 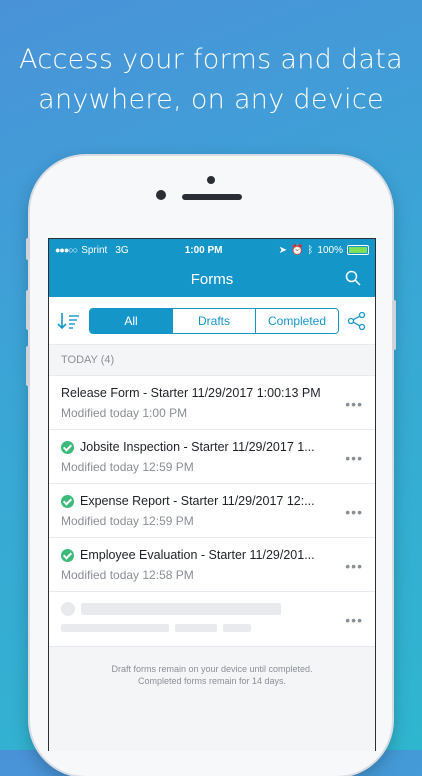 I want to click on placeholder-title-bar, so click(x=181, y=609).